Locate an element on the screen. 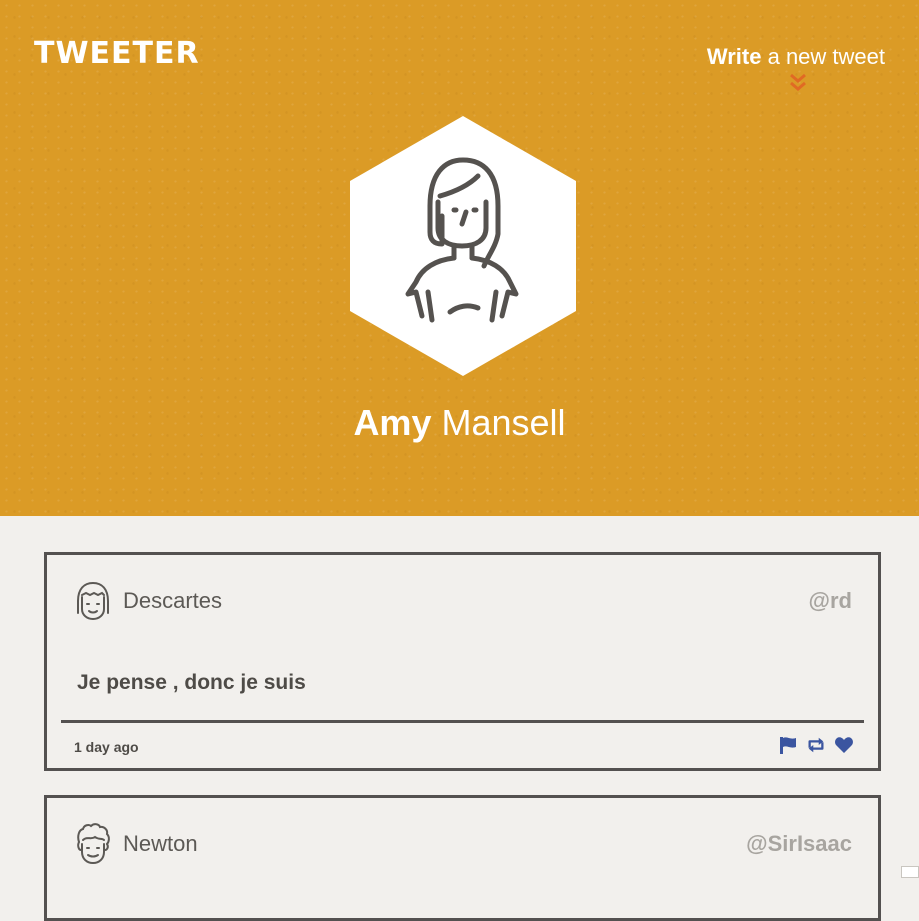 This screenshot has width=919, height=921. girl-avatar-icon is located at coordinates (93, 601).